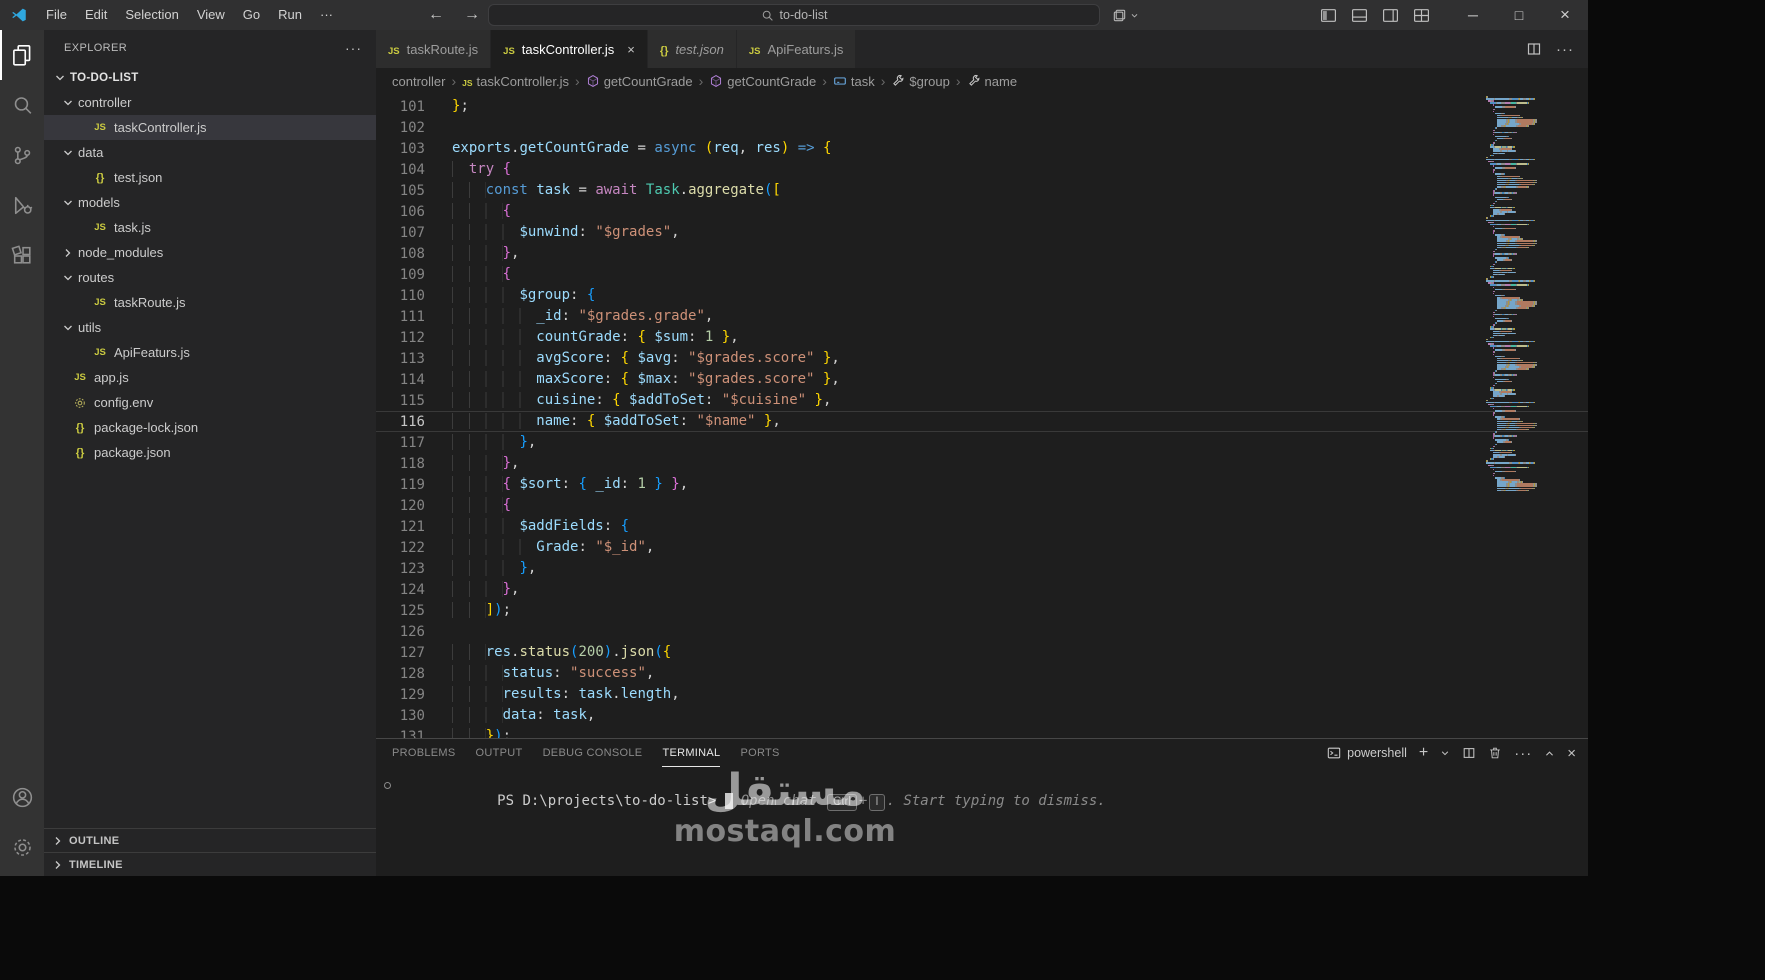  I want to click on menu-item-edit: Edit, so click(96, 15).